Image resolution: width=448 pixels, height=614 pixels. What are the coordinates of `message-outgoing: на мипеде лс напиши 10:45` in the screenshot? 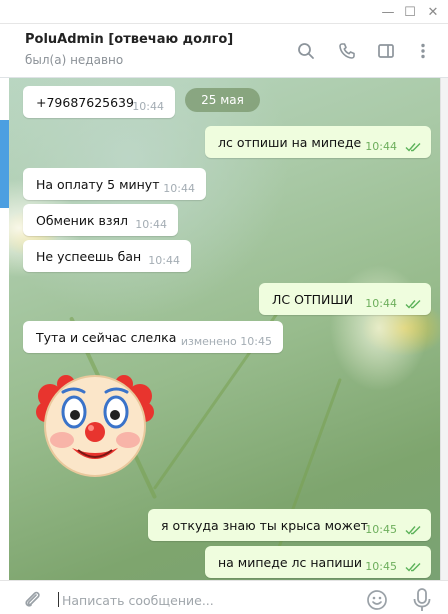 It's located at (318, 562).